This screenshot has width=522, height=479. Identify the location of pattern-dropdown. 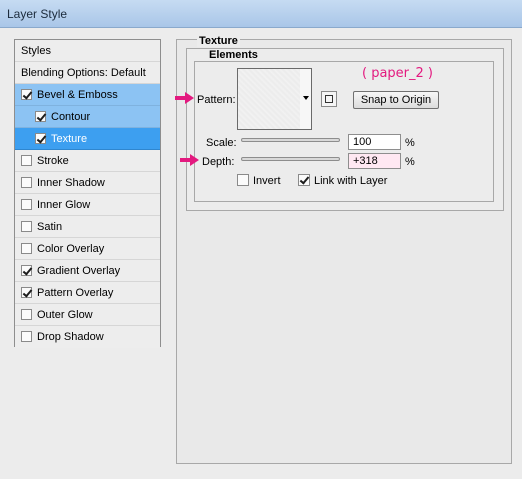
(306, 99).